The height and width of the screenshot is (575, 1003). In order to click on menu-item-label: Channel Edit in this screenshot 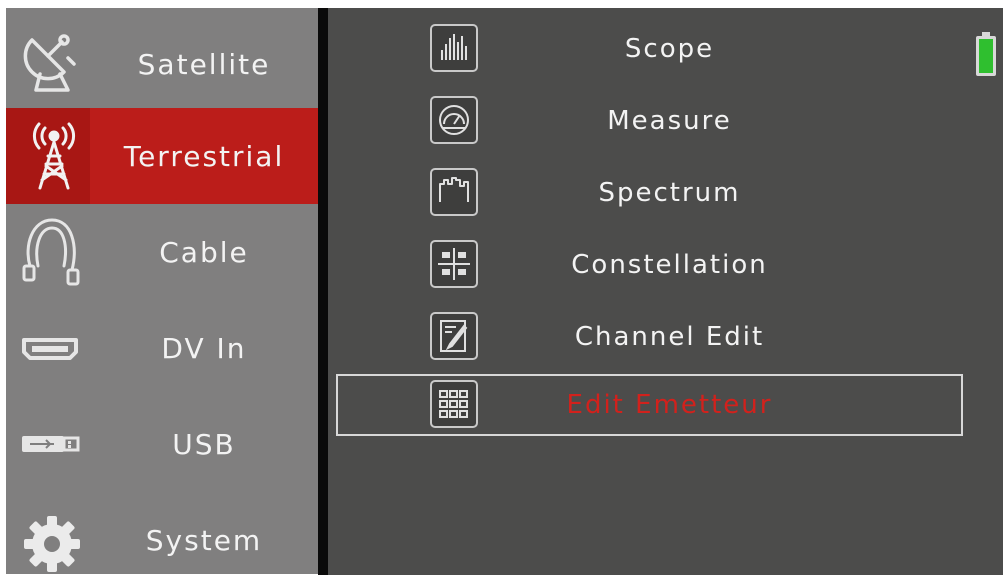, I will do `click(669, 337)`.